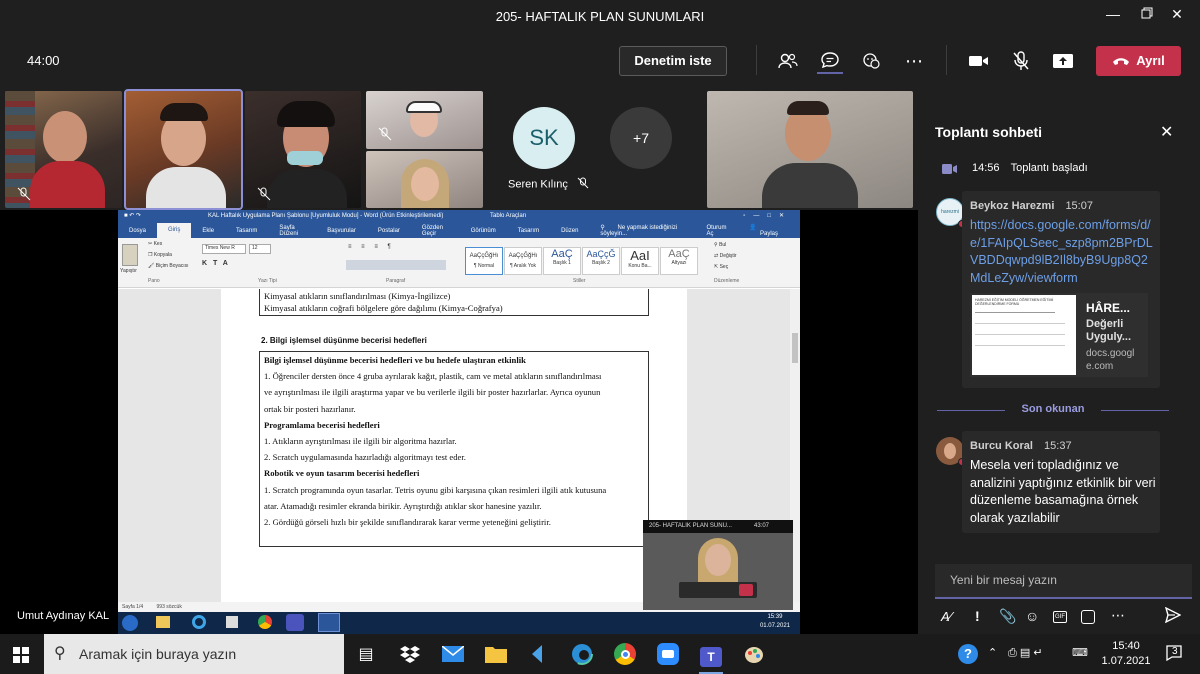 This screenshot has width=1200, height=674. What do you see at coordinates (224, 249) in the screenshot?
I see `font-name-select: Times New R` at bounding box center [224, 249].